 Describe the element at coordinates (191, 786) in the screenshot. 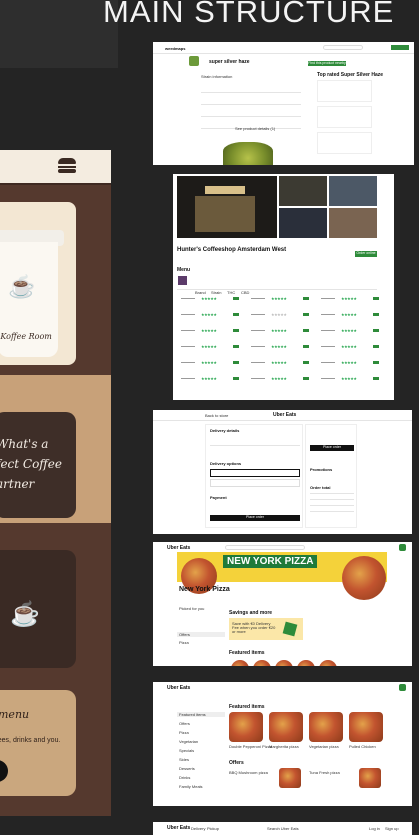

I see `nav-item: Family Meals` at that location.